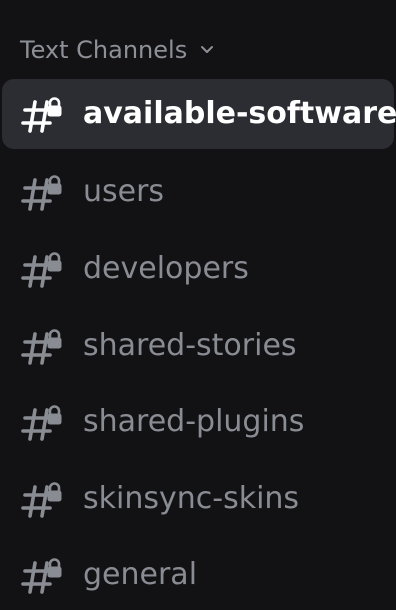 This screenshot has width=396, height=610. I want to click on channel-label: users, so click(124, 191).